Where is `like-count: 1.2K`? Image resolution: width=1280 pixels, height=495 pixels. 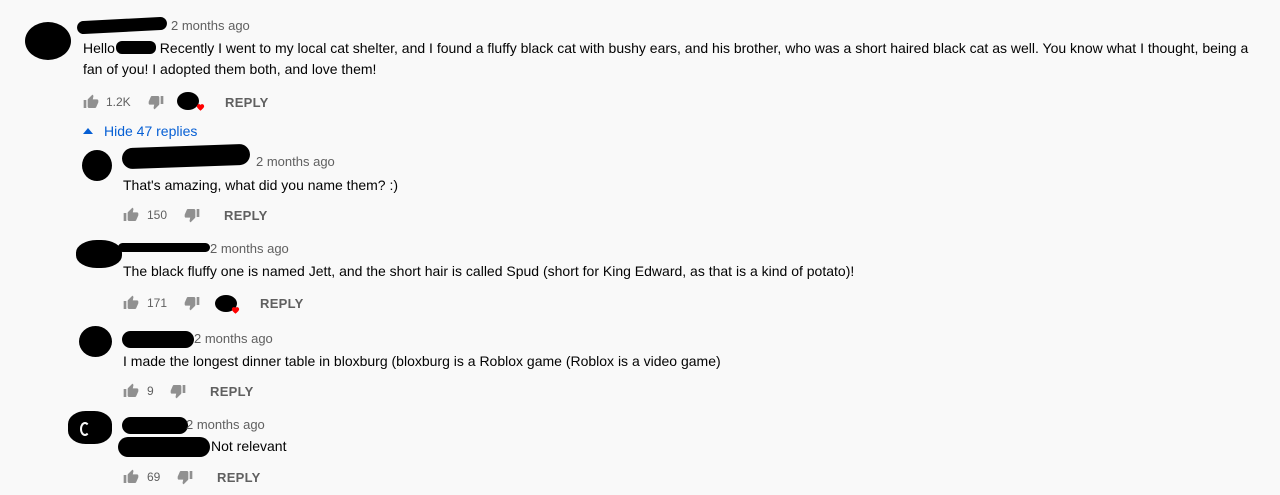 like-count: 1.2K is located at coordinates (118, 102).